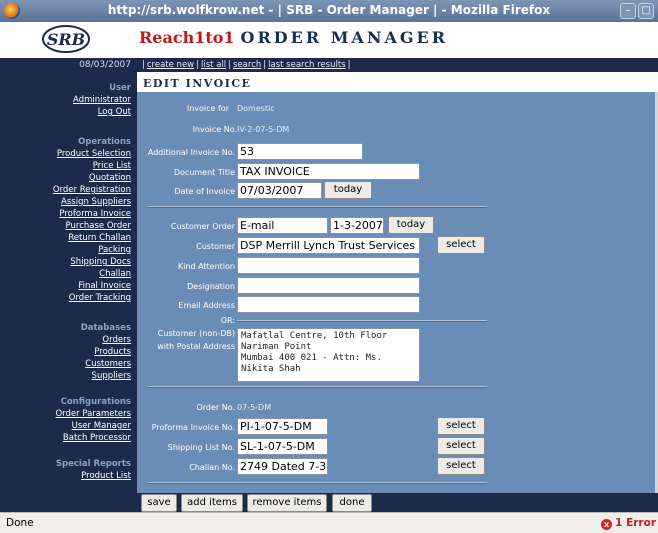 This screenshot has height=533, width=658. I want to click on proforma-invoice-no-field: PI-1-07-5-DM, so click(282, 426).